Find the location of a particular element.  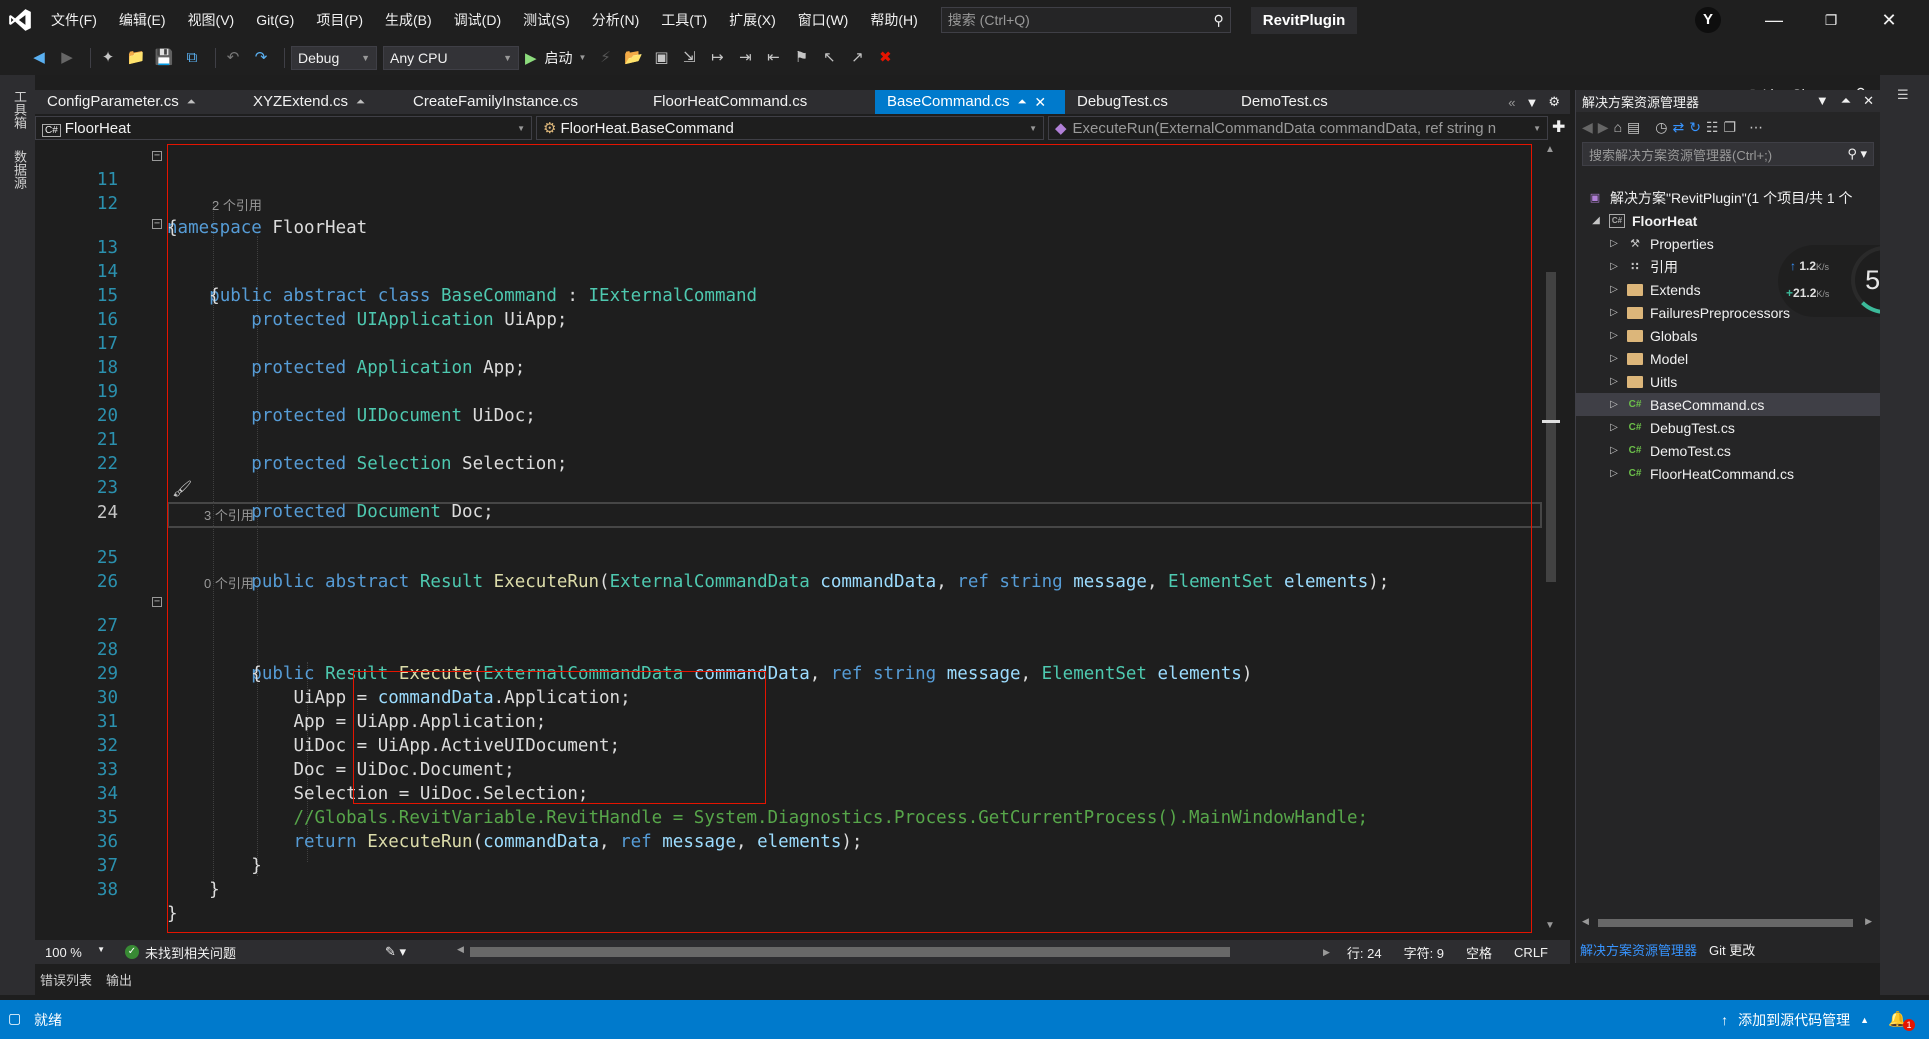

tab-solution-explorer: 解决方案资源管理器 is located at coordinates (1638, 951).